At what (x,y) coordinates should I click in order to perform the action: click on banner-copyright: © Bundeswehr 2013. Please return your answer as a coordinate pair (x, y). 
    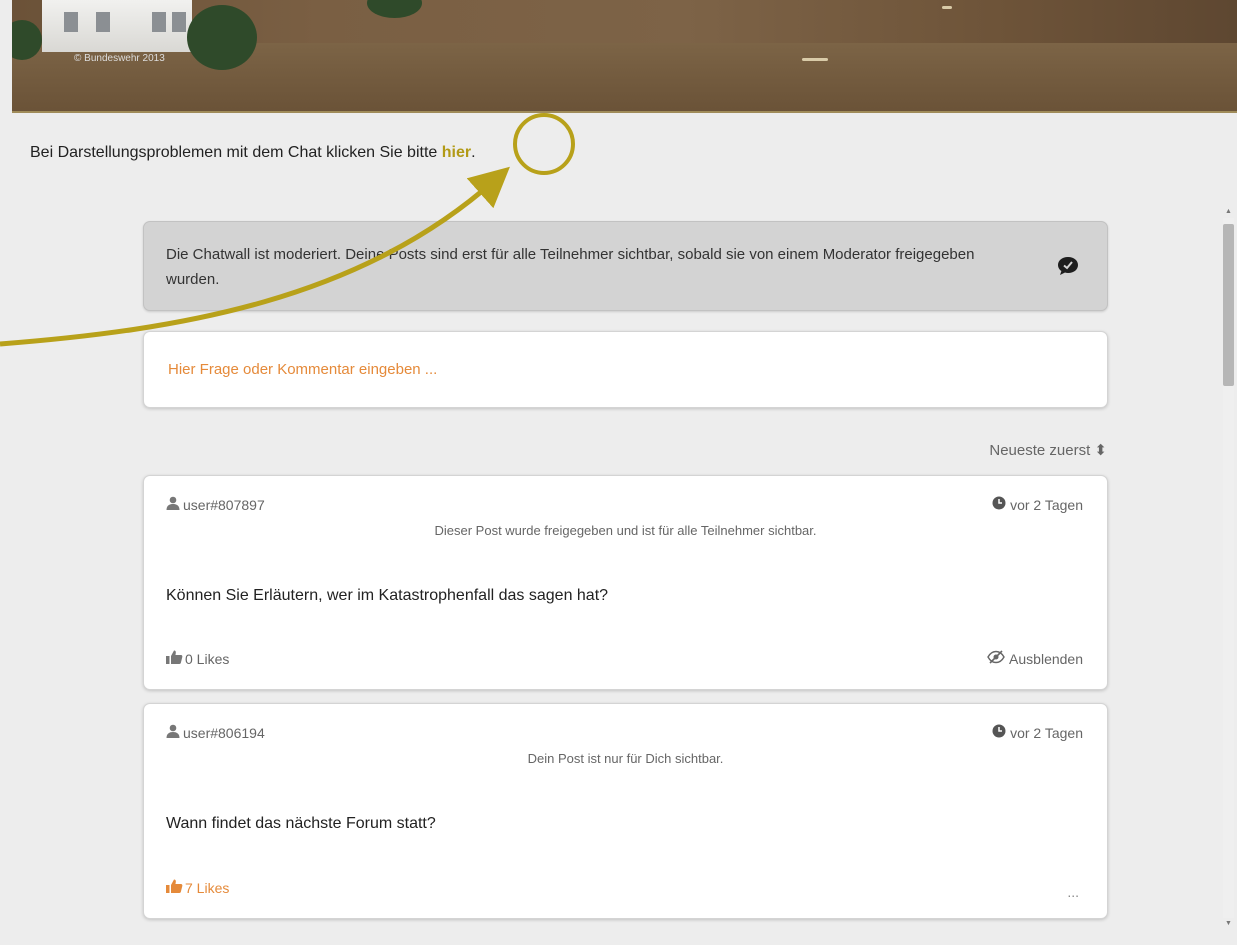
    Looking at the image, I should click on (119, 58).